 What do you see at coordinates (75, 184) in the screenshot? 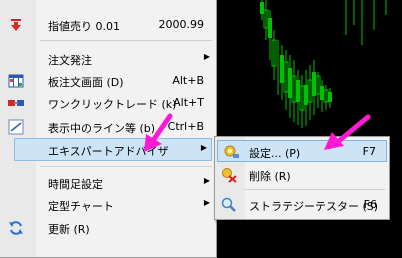
I see `menu-item-label: 時間足設定` at bounding box center [75, 184].